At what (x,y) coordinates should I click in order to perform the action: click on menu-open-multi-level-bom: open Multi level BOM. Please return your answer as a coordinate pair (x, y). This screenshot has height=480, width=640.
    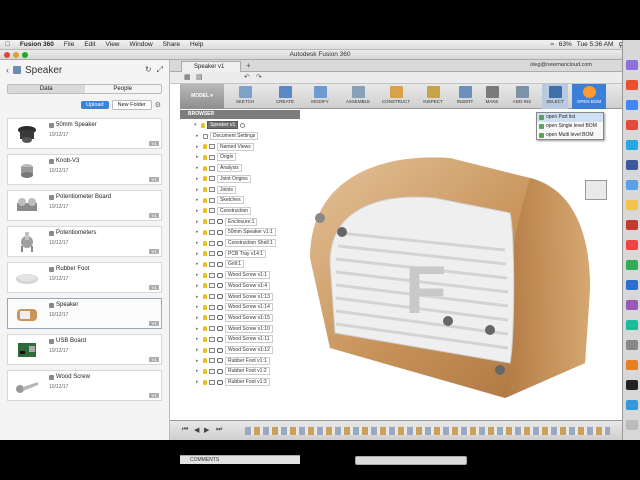
    Looking at the image, I should click on (570, 135).